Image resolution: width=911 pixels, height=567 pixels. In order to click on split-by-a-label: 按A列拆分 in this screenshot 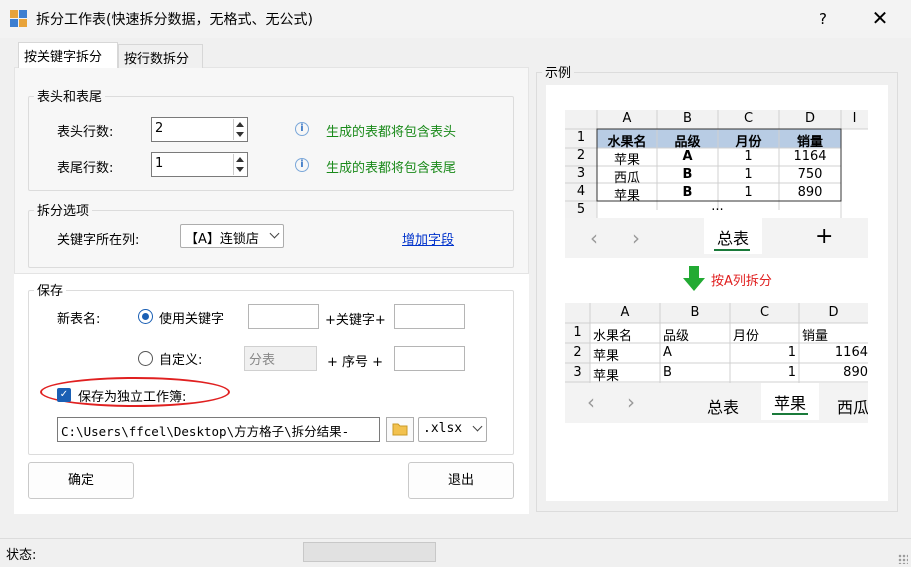, I will do `click(741, 281)`.